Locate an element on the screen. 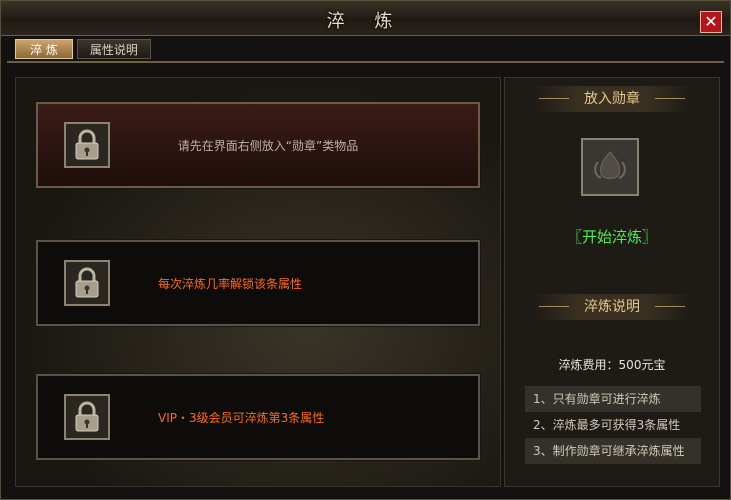 This screenshot has height=500, width=731. info-header: 淬炼说明 is located at coordinates (612, 307).